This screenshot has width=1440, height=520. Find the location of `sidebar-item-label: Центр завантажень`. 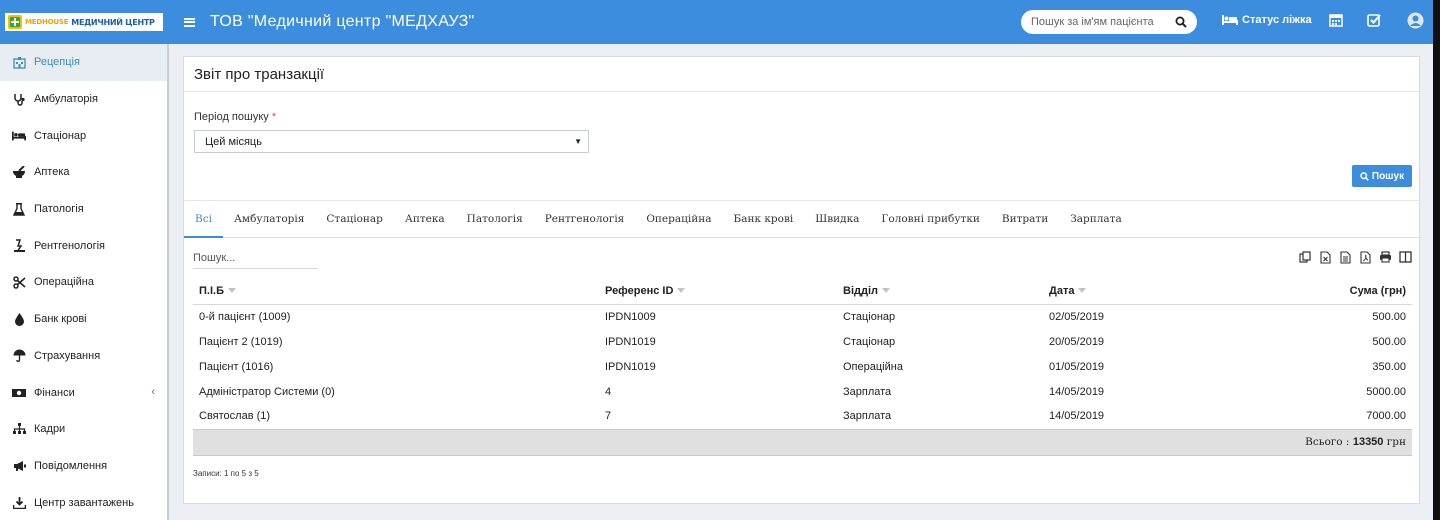

sidebar-item-label: Центр завантажень is located at coordinates (84, 502).